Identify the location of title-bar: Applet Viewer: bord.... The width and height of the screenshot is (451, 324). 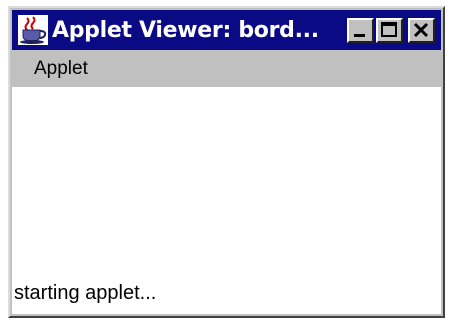
(226, 30).